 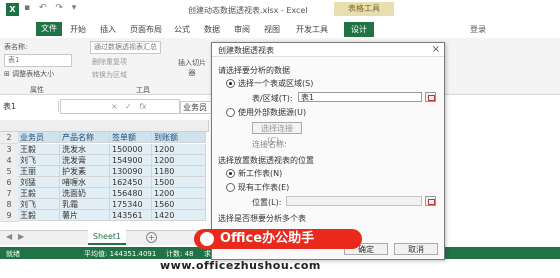 I want to click on table-cell: 护发素, so click(x=85, y=171).